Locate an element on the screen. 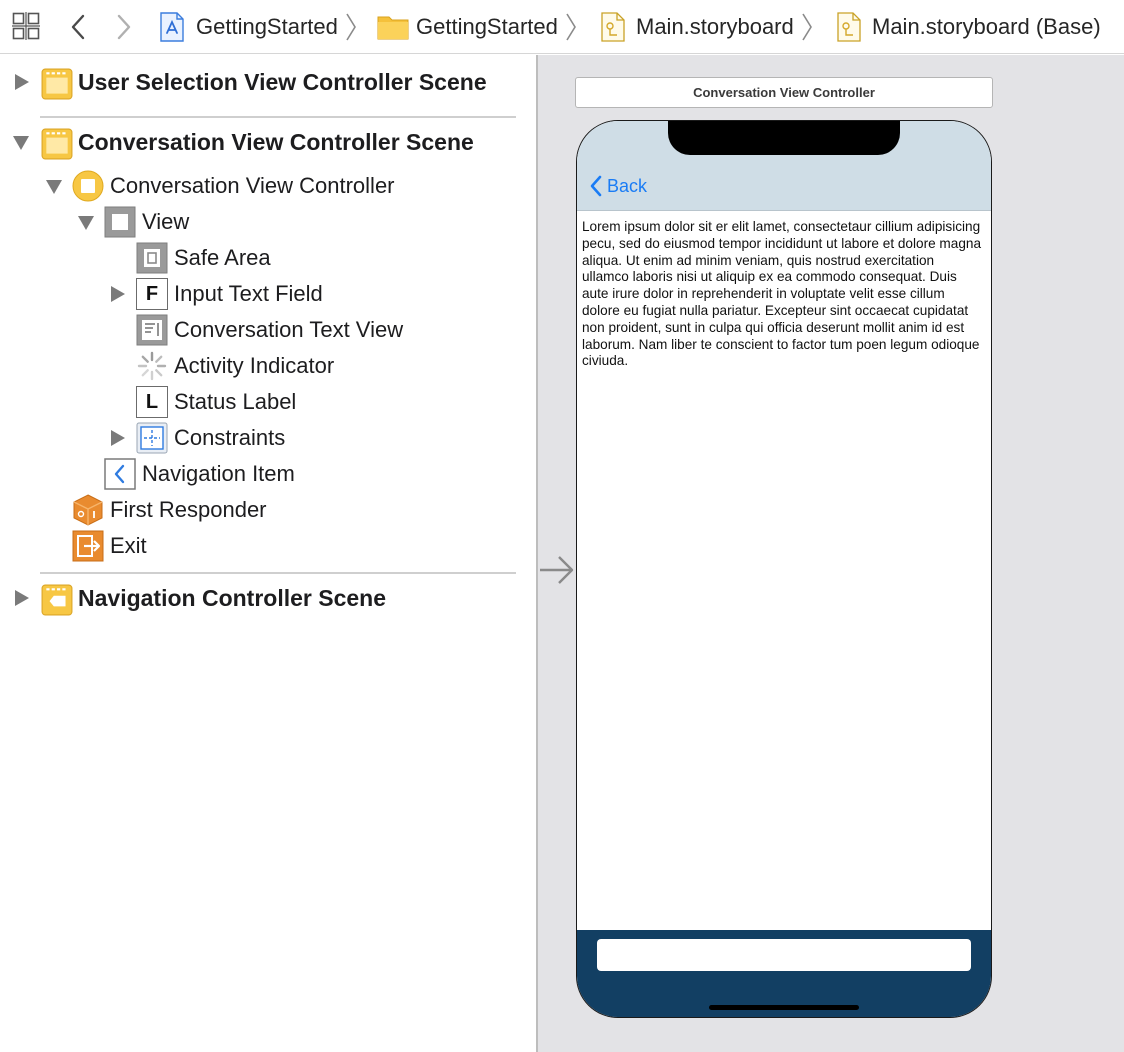  input-bar is located at coordinates (784, 973).